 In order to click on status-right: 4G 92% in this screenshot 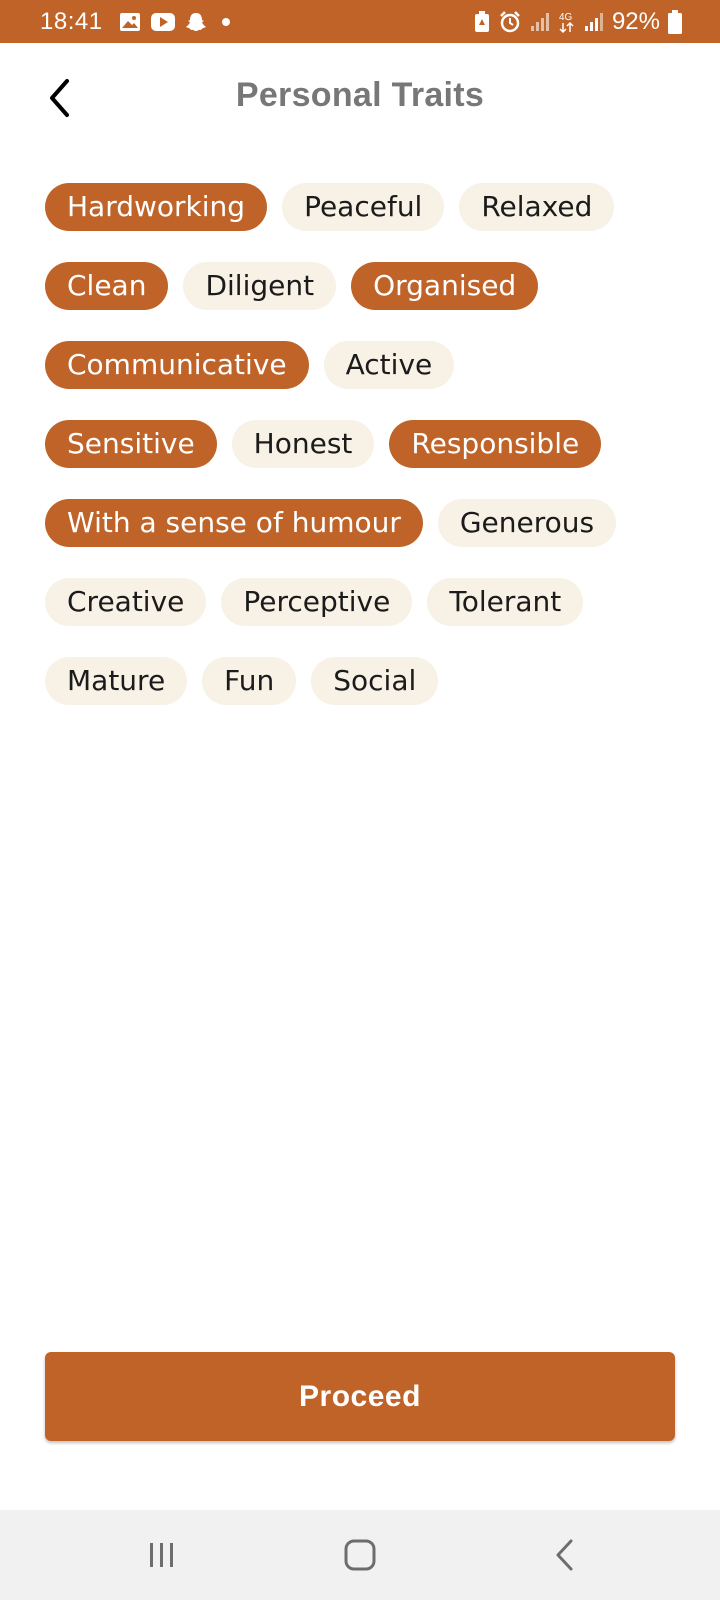, I will do `click(578, 21)`.